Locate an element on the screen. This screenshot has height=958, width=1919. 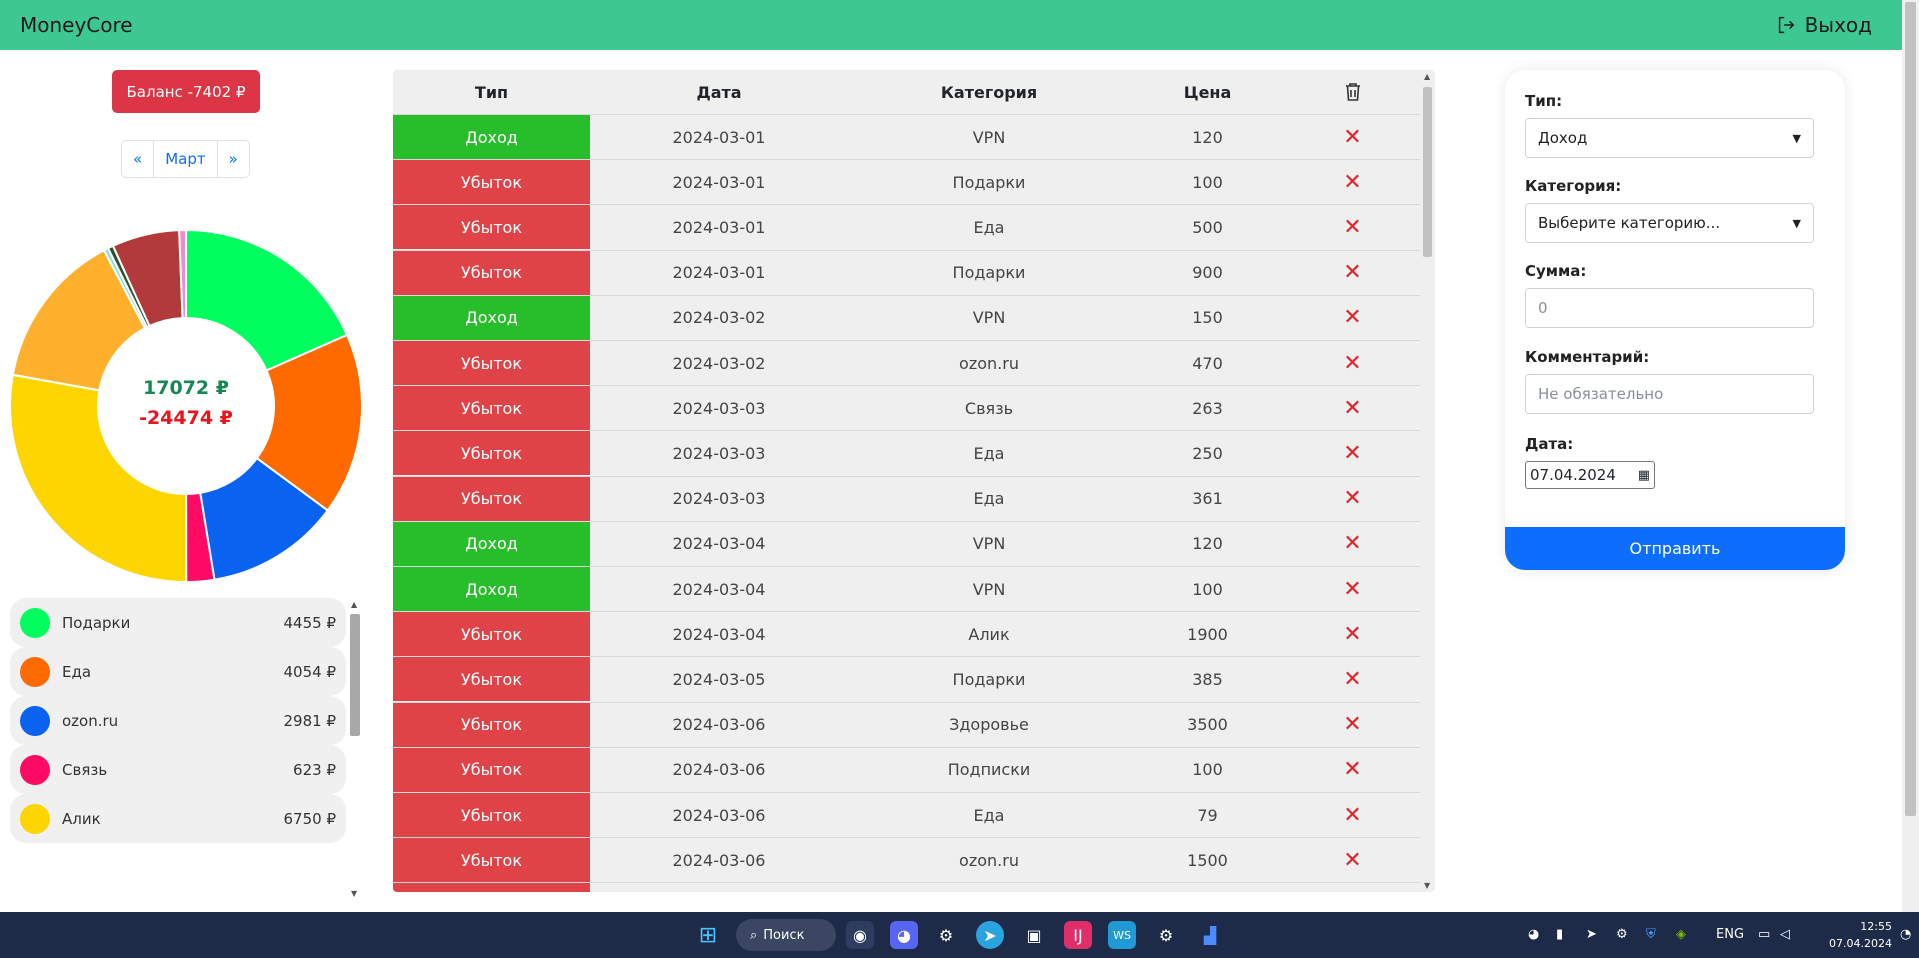
table-row: Убыток 2024-03-06 Здоровье 3500 ✕ is located at coordinates (906, 724).